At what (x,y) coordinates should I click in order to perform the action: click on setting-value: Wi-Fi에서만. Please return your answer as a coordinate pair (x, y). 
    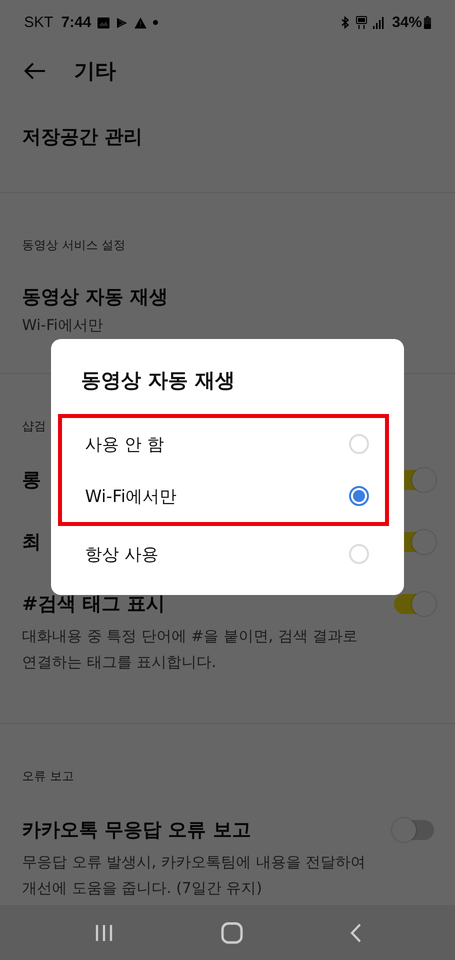
    Looking at the image, I should click on (63, 325).